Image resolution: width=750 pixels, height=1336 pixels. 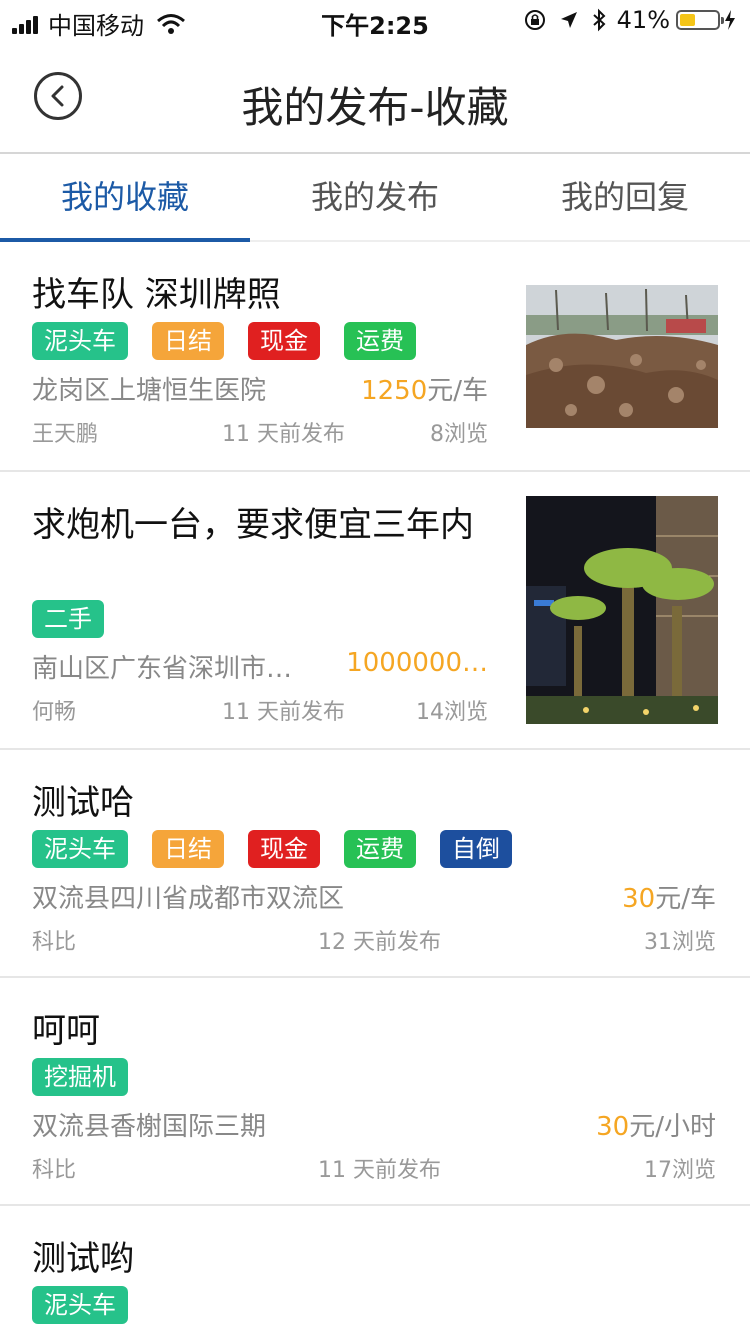 I want to click on item-time: 12 天前发布, so click(x=379, y=942).